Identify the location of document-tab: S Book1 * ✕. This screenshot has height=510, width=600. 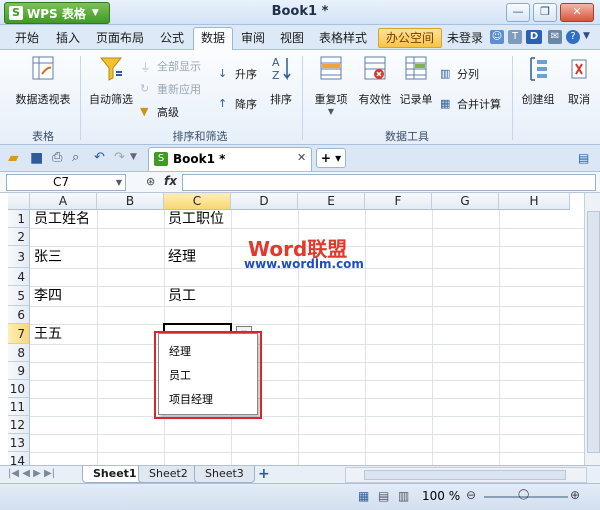
(230, 159).